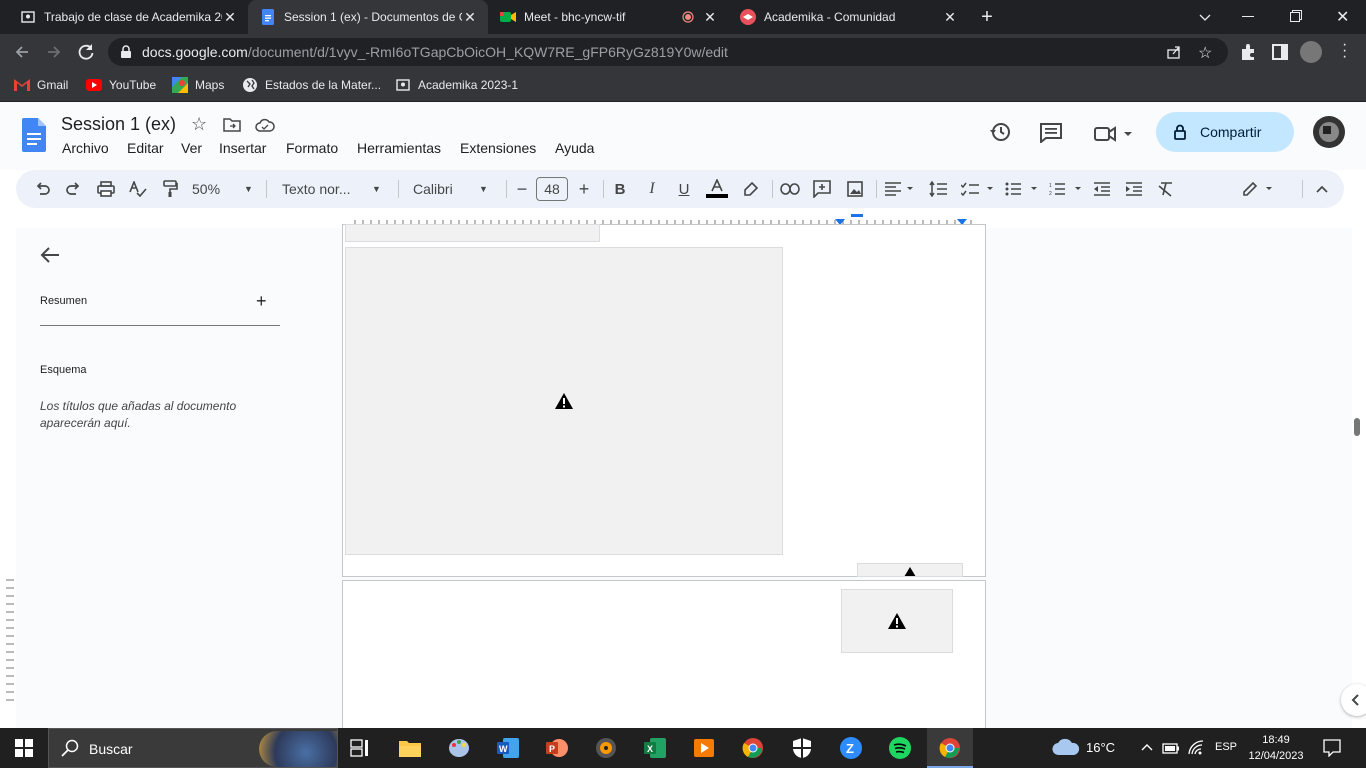 Image resolution: width=1366 pixels, height=768 pixels. What do you see at coordinates (652, 189) in the screenshot?
I see `italic-icon: I` at bounding box center [652, 189].